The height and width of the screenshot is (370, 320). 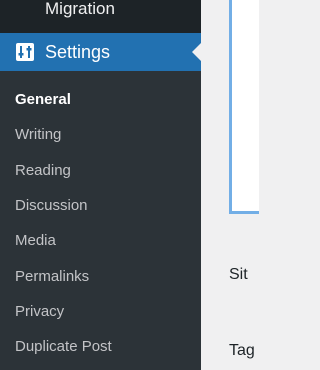 I want to click on current-menu-arrow-icon, so click(x=196, y=52).